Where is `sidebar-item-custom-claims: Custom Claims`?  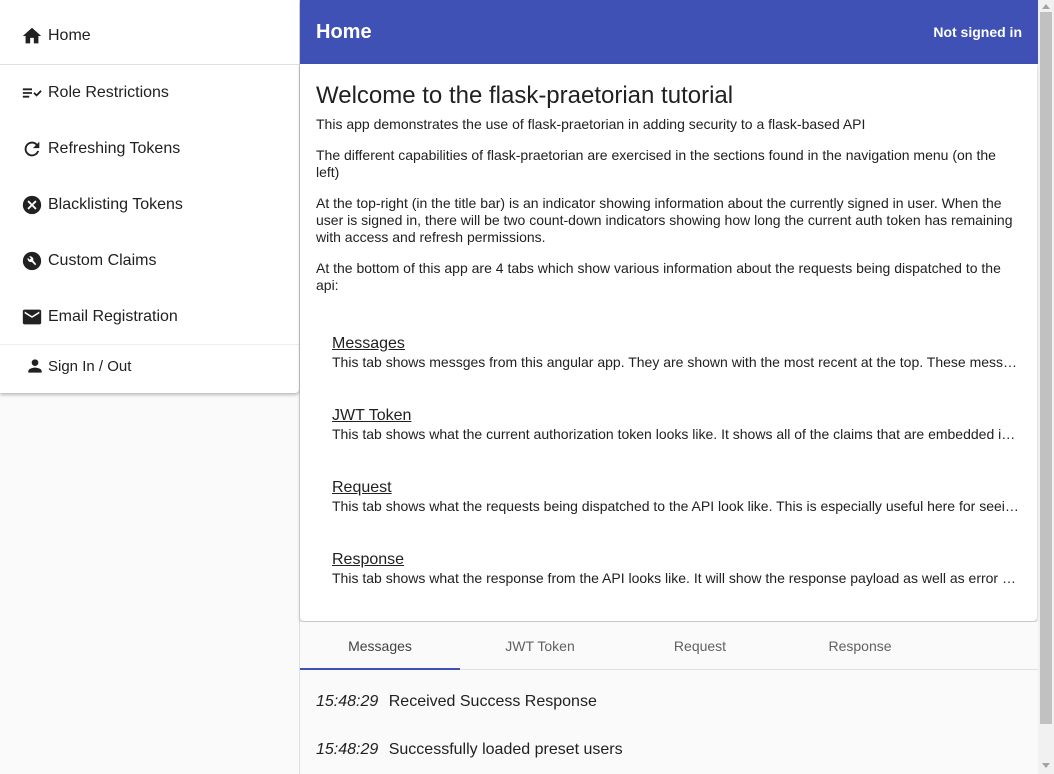
sidebar-item-custom-claims: Custom Claims is located at coordinates (149, 261).